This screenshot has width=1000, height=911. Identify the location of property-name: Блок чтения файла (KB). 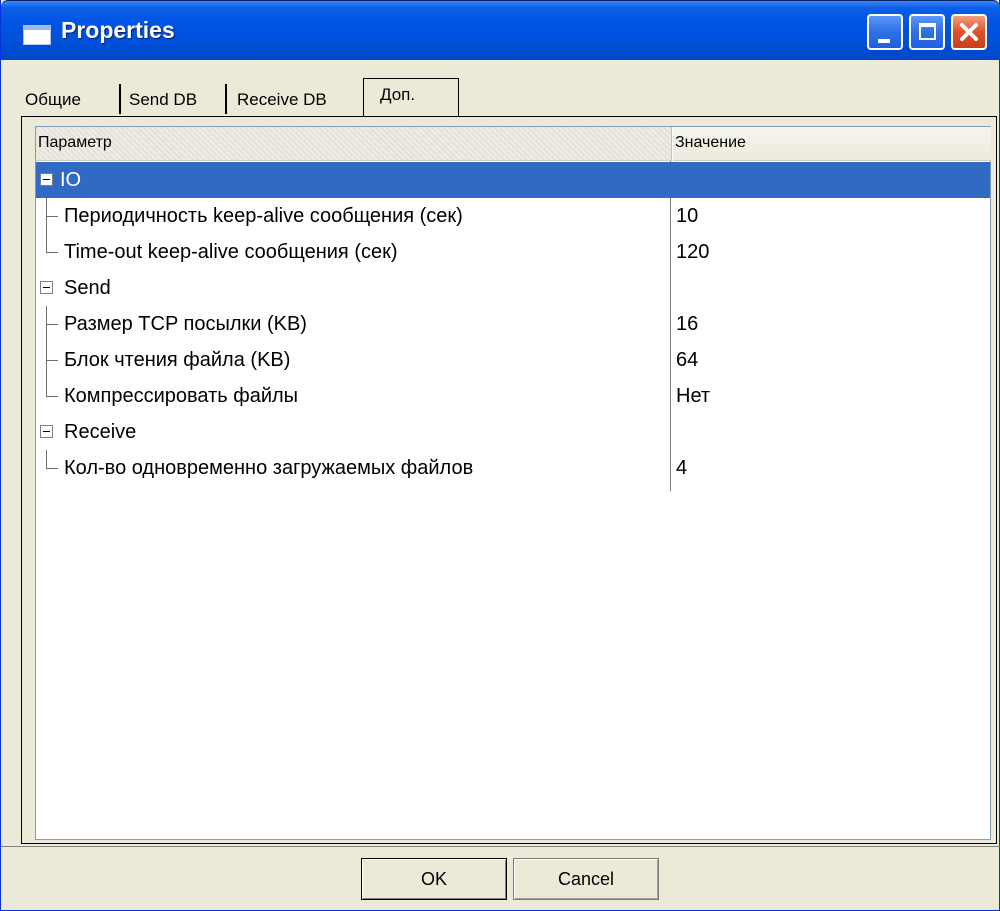
(177, 360).